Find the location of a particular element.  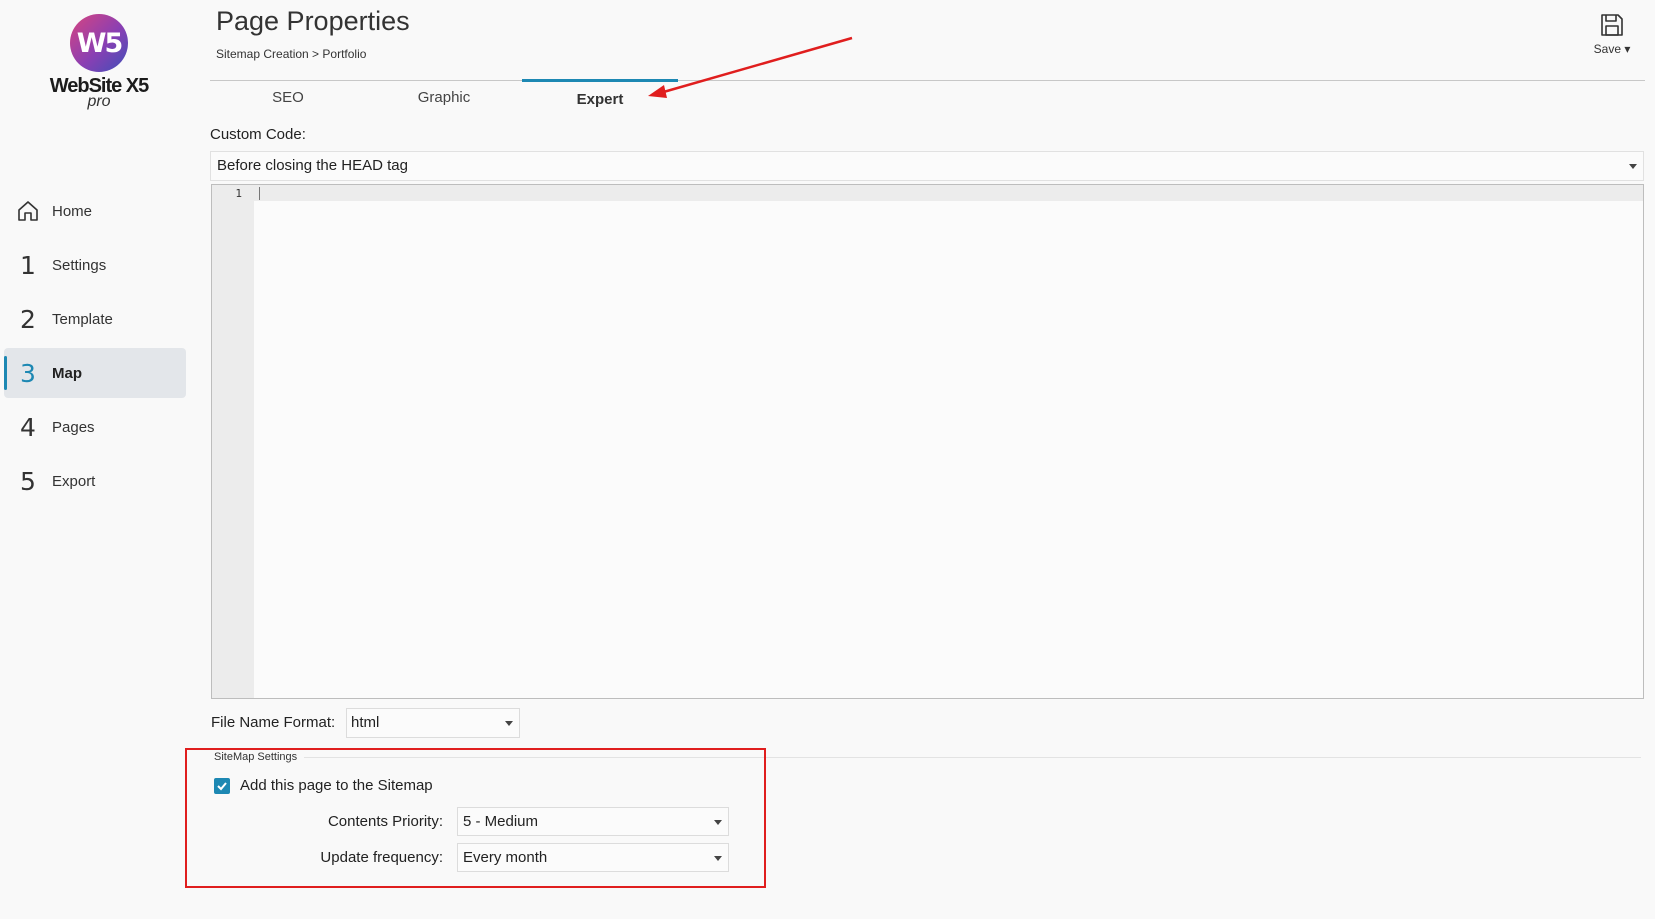

save-icon is located at coordinates (1612, 25).